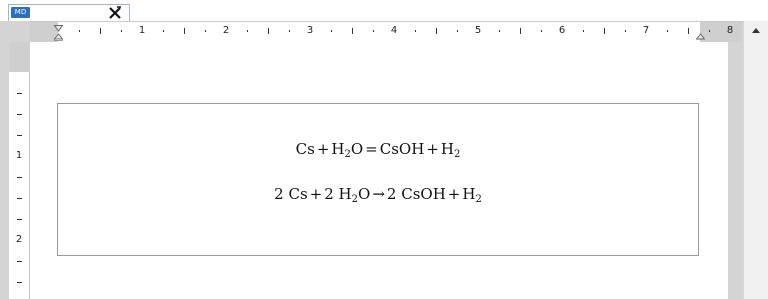  I want to click on eq1-equals: =, so click(371, 149).